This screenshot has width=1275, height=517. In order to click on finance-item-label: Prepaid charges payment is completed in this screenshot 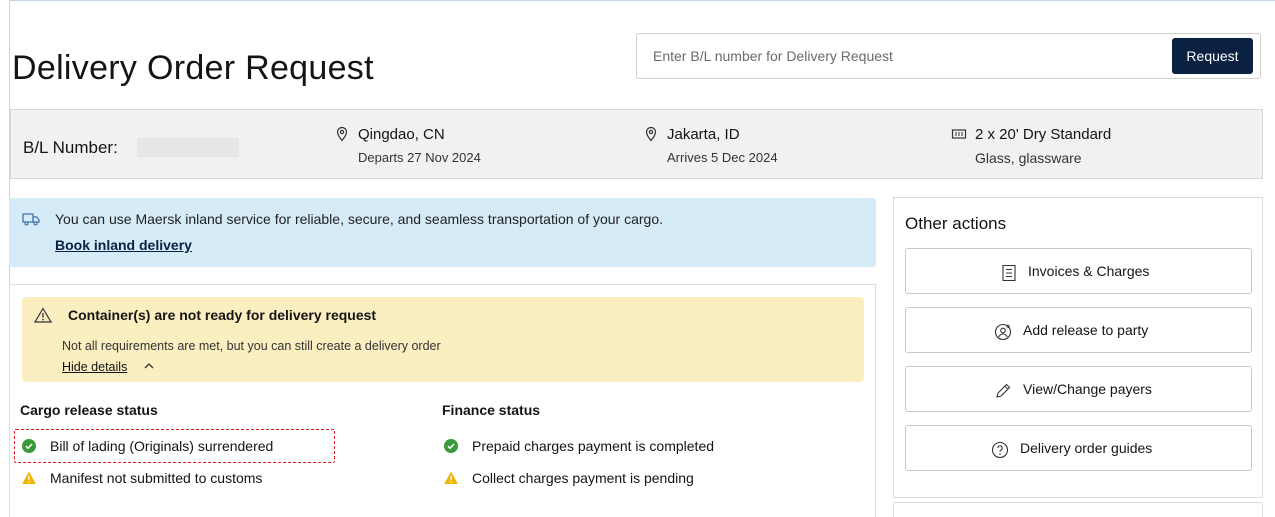, I will do `click(593, 446)`.